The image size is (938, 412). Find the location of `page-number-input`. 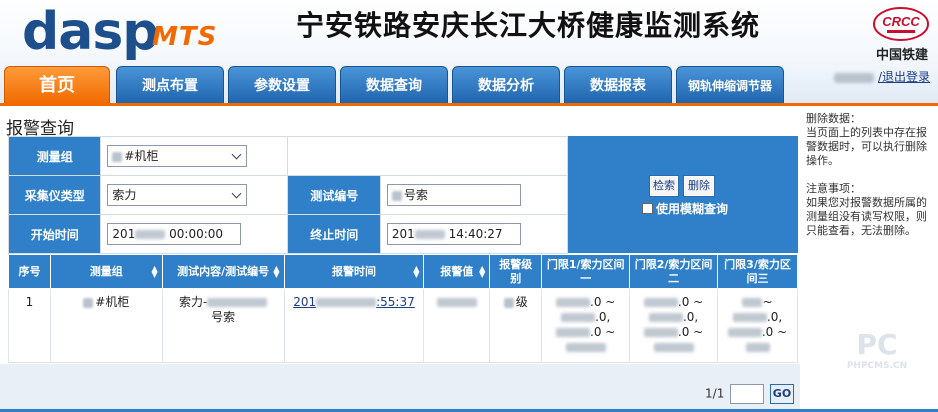

page-number-input is located at coordinates (747, 394).